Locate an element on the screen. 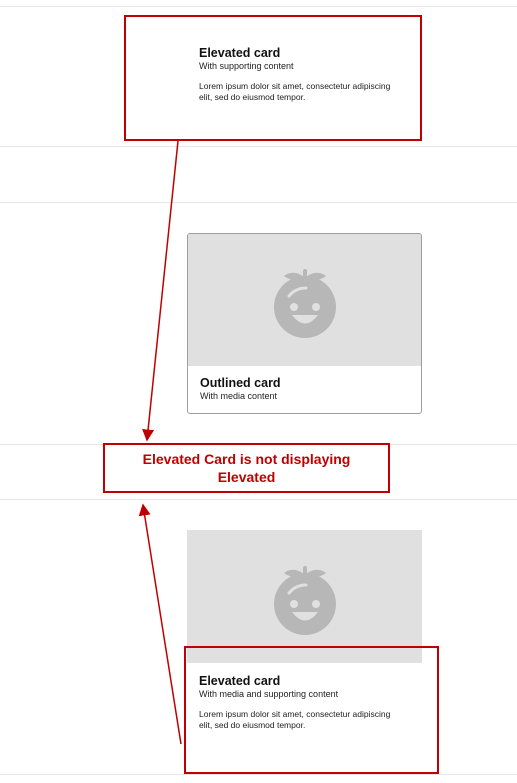 Image resolution: width=517 pixels, height=783 pixels. card-title: Outlined card is located at coordinates (240, 383).